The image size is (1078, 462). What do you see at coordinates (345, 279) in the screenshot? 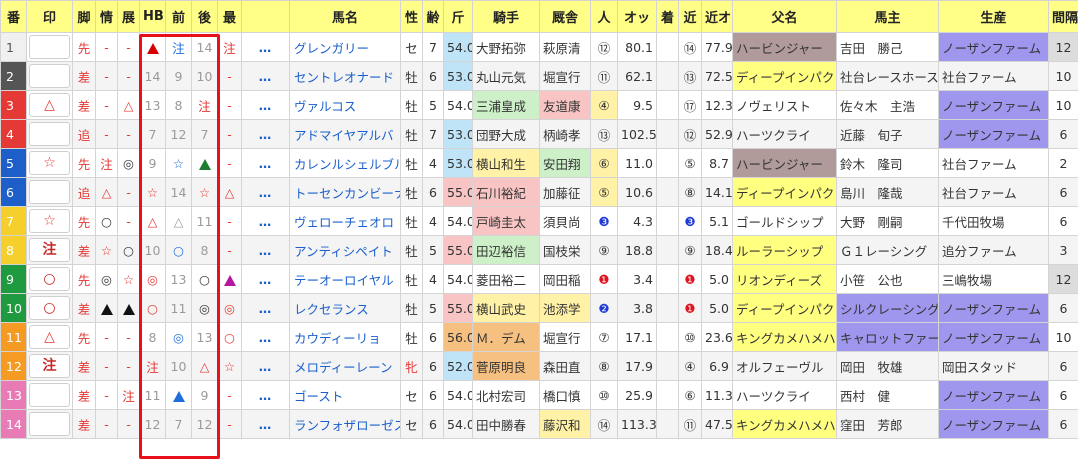
I see `horse-name-link: テーオーロイヤル` at bounding box center [345, 279].